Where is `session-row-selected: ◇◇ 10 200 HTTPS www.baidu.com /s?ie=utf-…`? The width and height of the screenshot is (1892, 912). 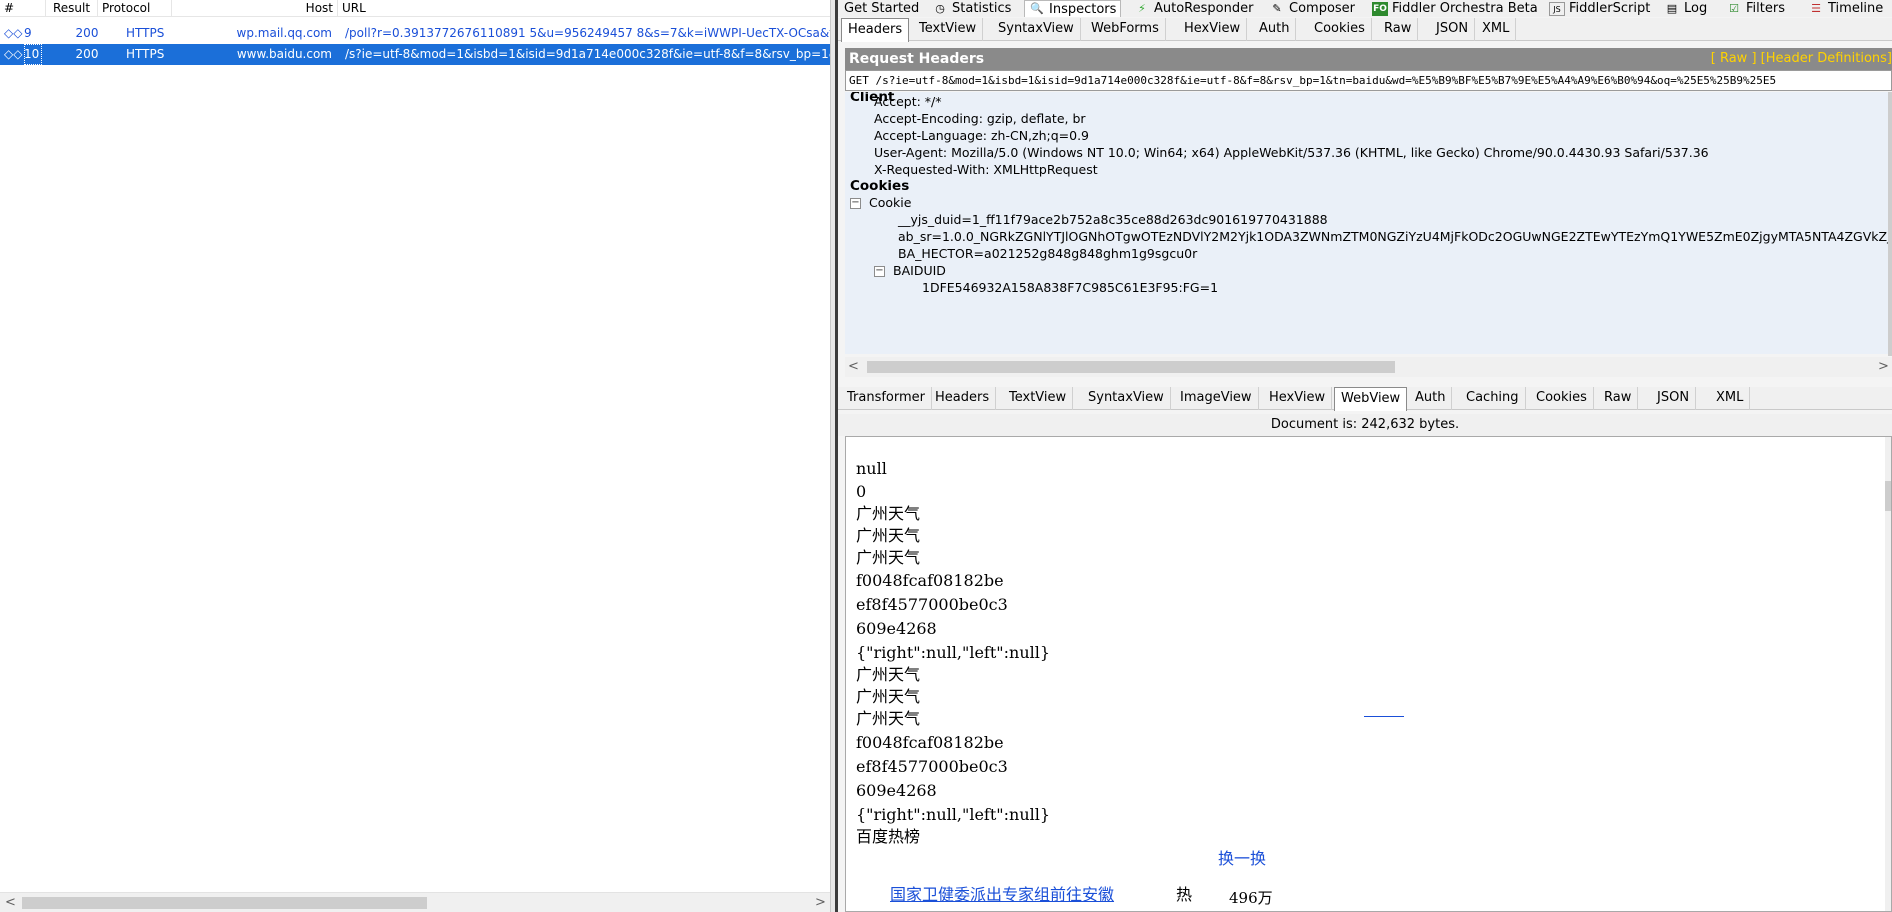 session-row-selected: ◇◇ 10 200 HTTPS www.baidu.com /s?ie=utf-… is located at coordinates (415, 54).